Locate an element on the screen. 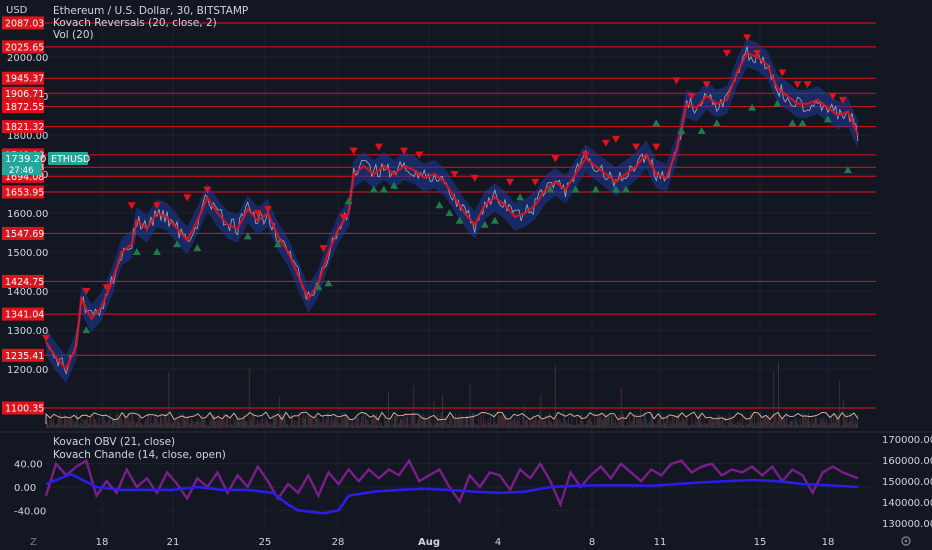 The height and width of the screenshot is (550, 932). timezone-button: Z is located at coordinates (33, 542).